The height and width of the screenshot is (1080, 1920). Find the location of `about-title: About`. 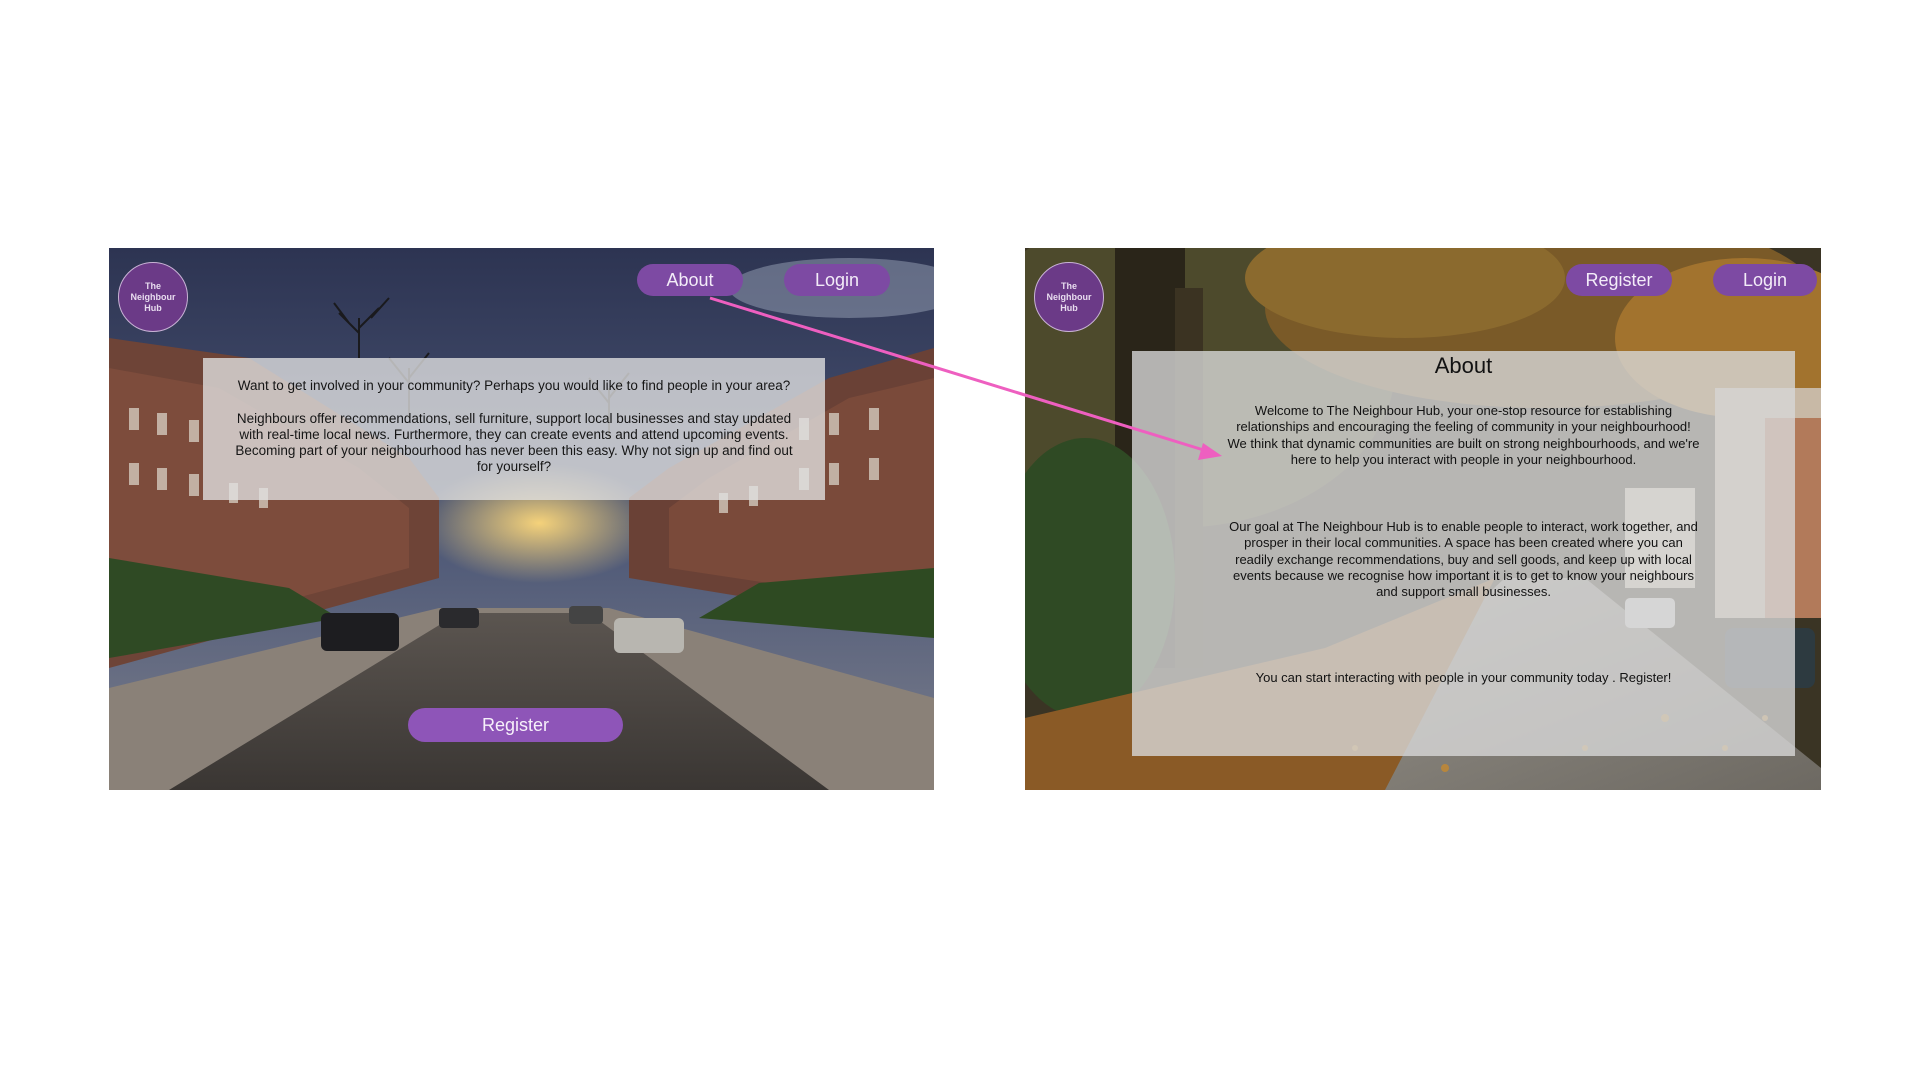

about-title: About is located at coordinates (1463, 365).